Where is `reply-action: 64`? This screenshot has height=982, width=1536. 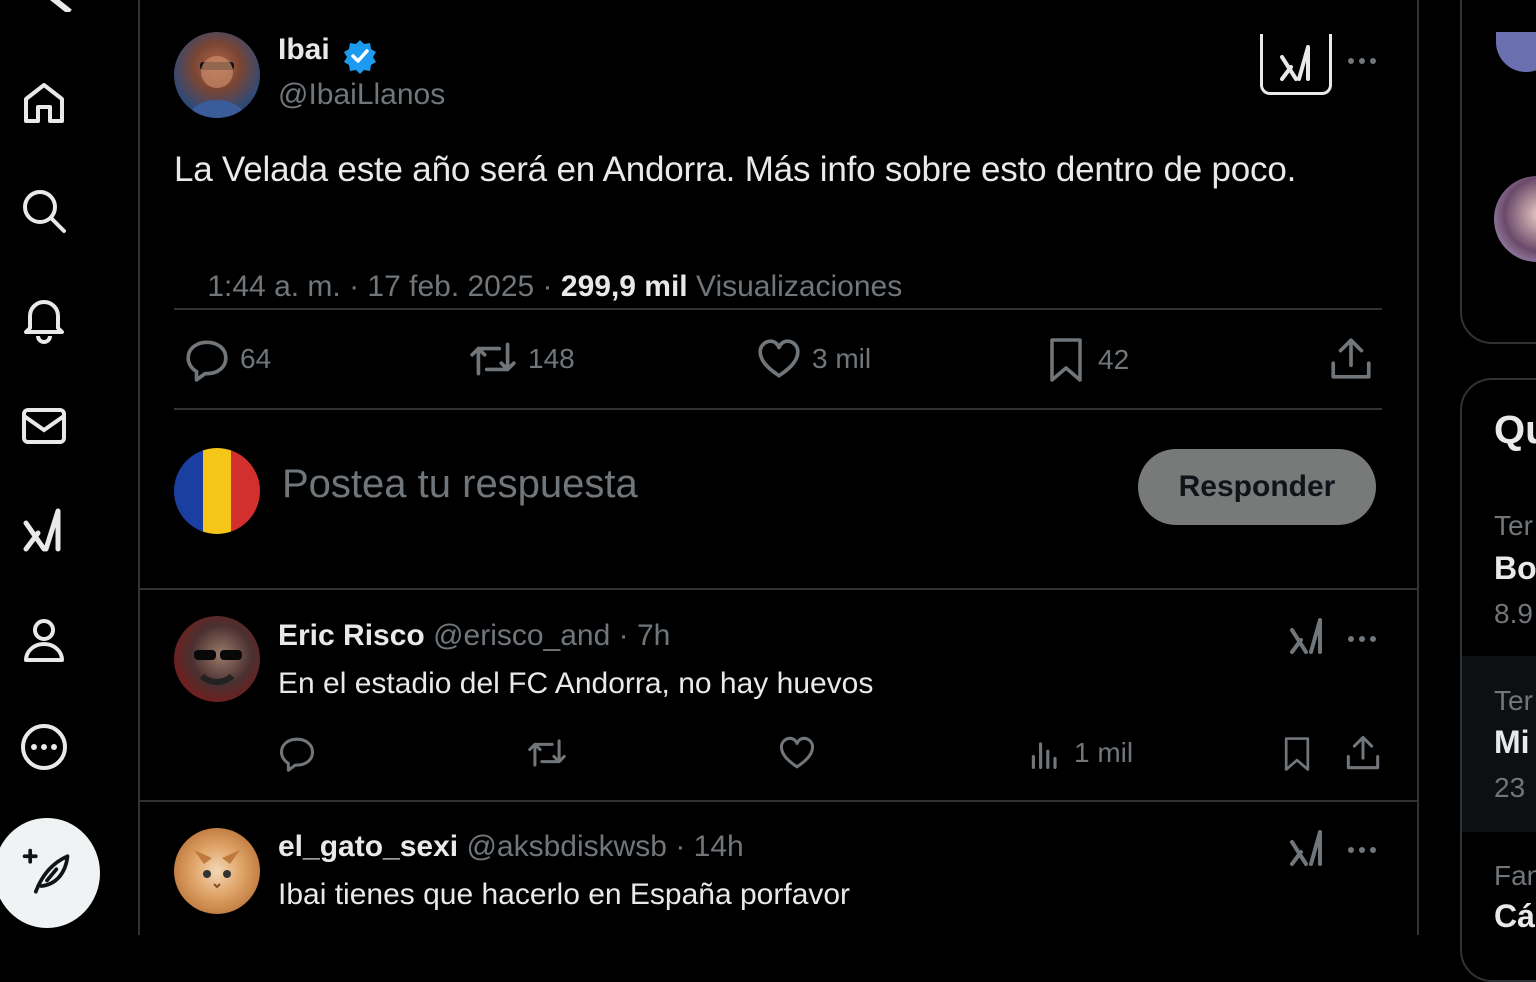 reply-action: 64 is located at coordinates (227, 359).